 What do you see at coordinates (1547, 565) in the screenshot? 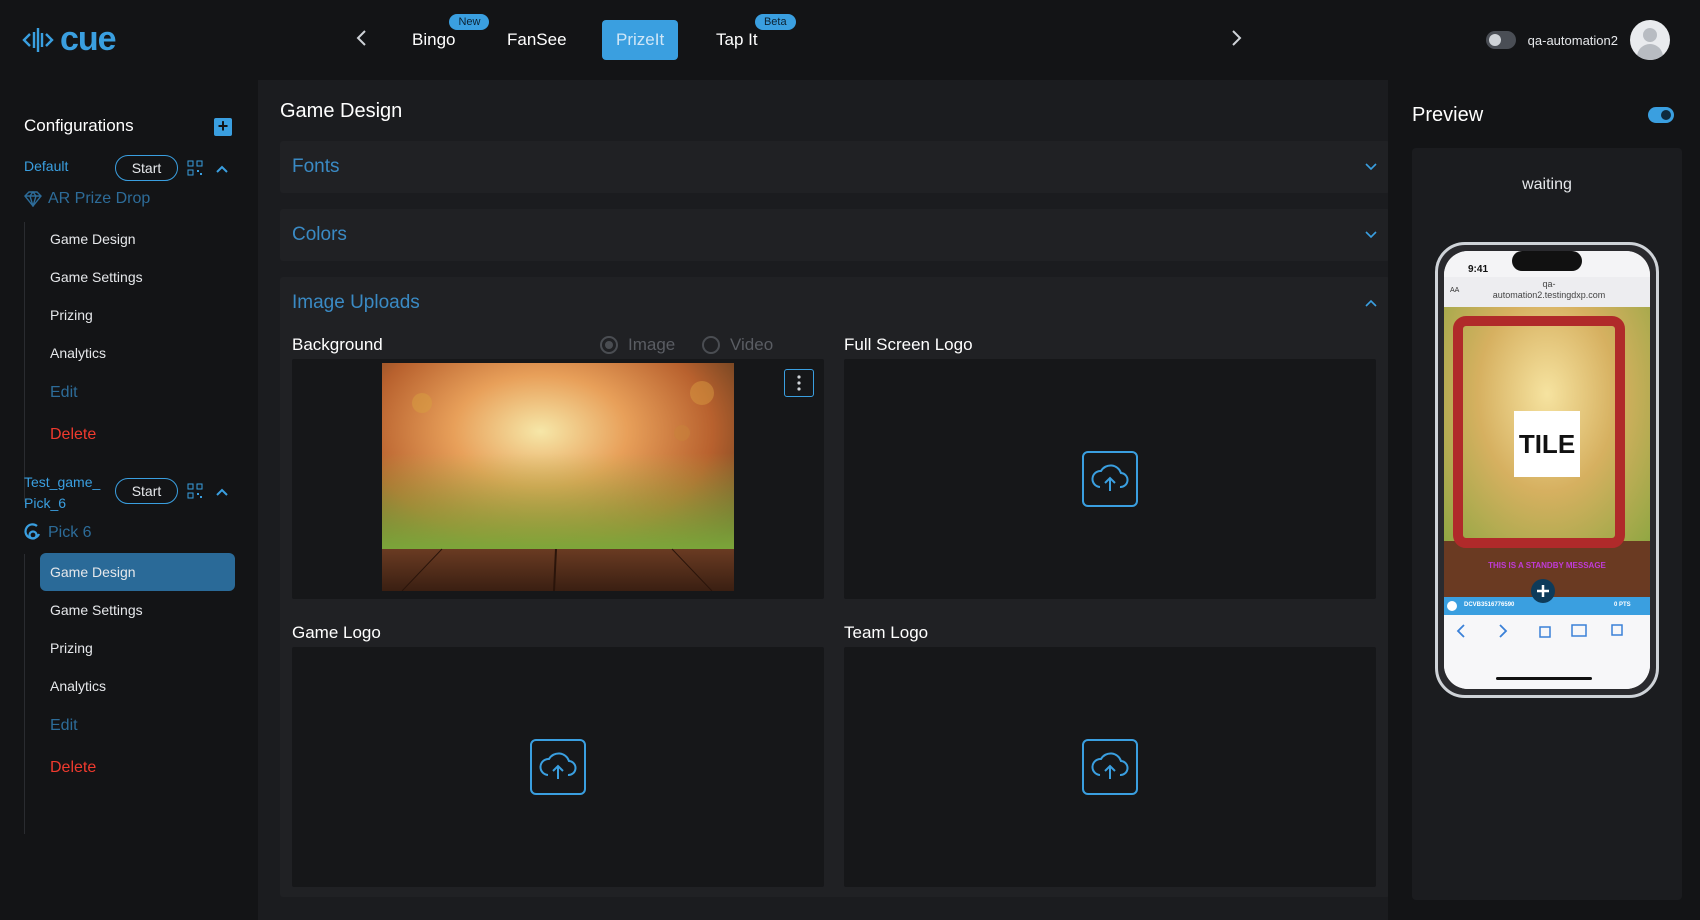
I see `standby-message: THIS IS A STANDBY MESSAGE` at bounding box center [1547, 565].